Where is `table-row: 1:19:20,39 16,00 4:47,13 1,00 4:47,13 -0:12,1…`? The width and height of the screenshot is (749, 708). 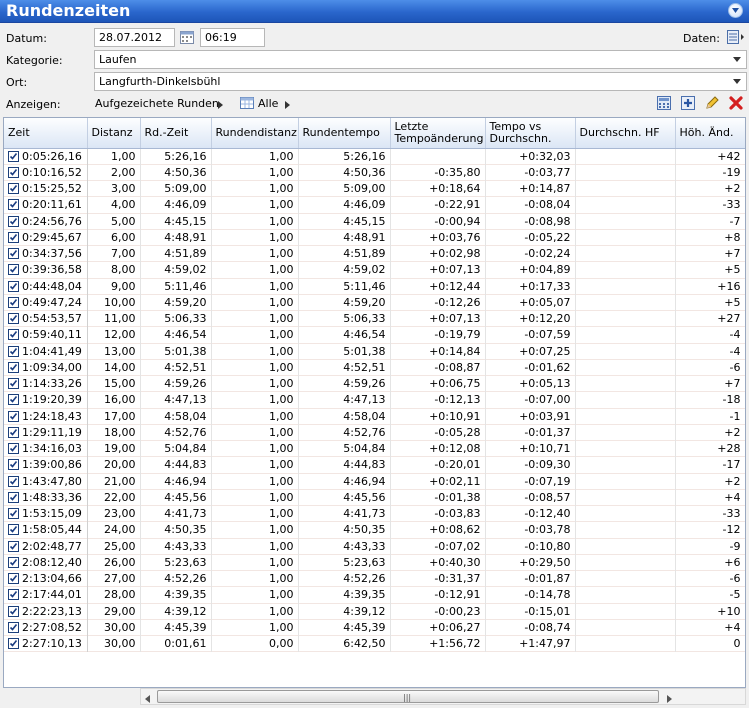 table-row: 1:19:20,39 16,00 4:47,13 1,00 4:47,13 -0:12,1… is located at coordinates (374, 399).